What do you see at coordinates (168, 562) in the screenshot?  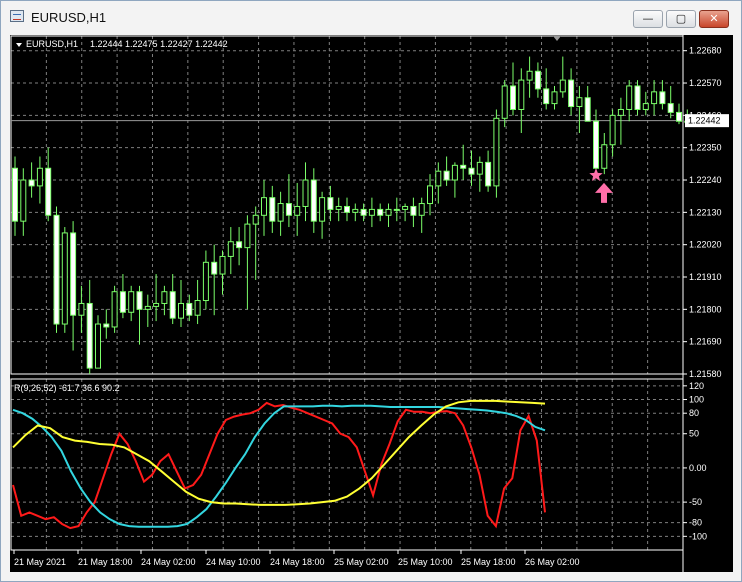 I see `time-tick-label: 24 May 02:00` at bounding box center [168, 562].